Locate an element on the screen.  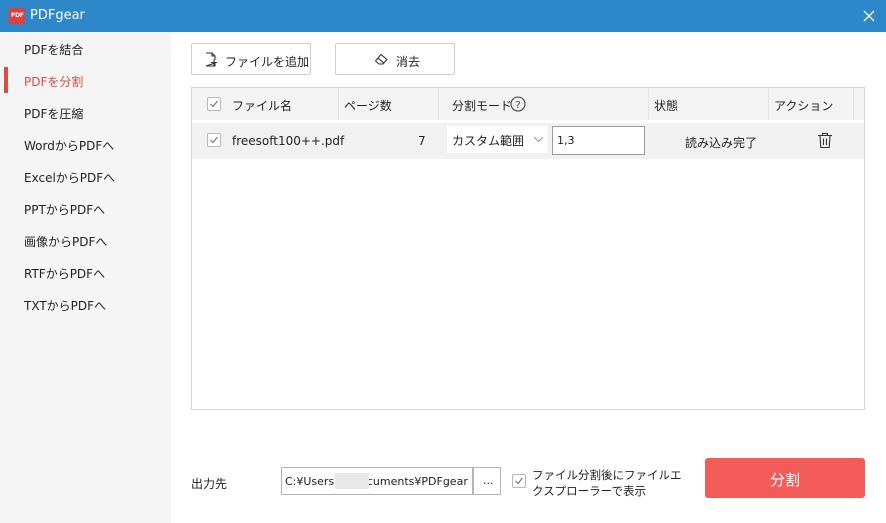
sidebar-item-compress-pdf: PDFを圧縮 is located at coordinates (85, 112).